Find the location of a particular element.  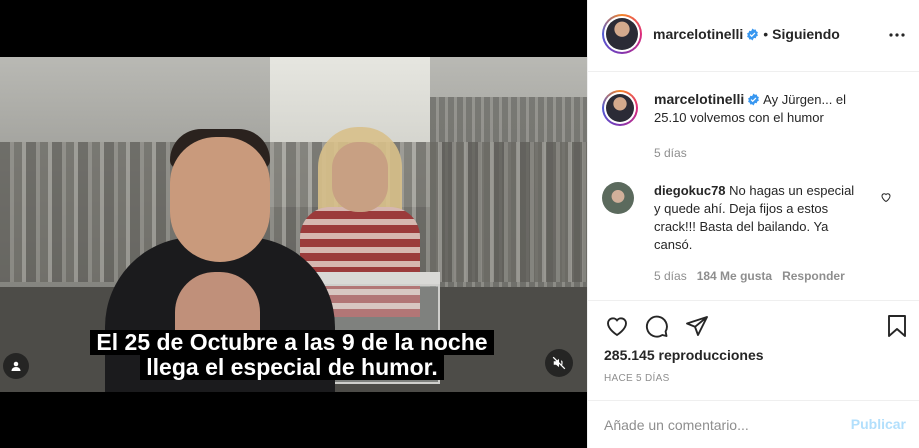

caption-avatar is located at coordinates (620, 108).